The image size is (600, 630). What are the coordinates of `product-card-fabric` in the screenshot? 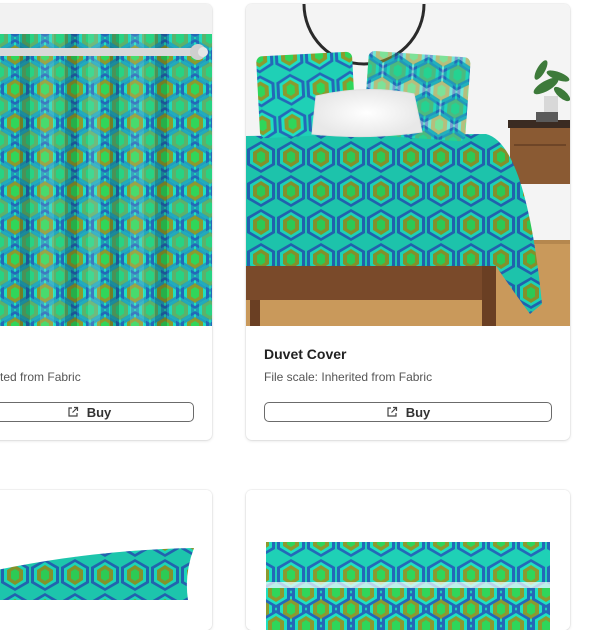 It's located at (408, 560).